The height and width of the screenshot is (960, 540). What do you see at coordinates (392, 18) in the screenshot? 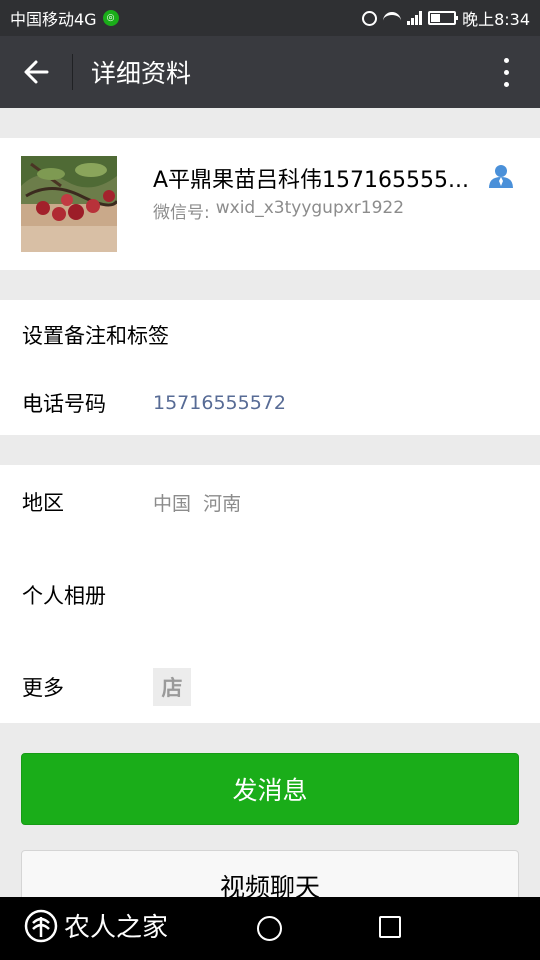
I see `wifi-icon` at bounding box center [392, 18].